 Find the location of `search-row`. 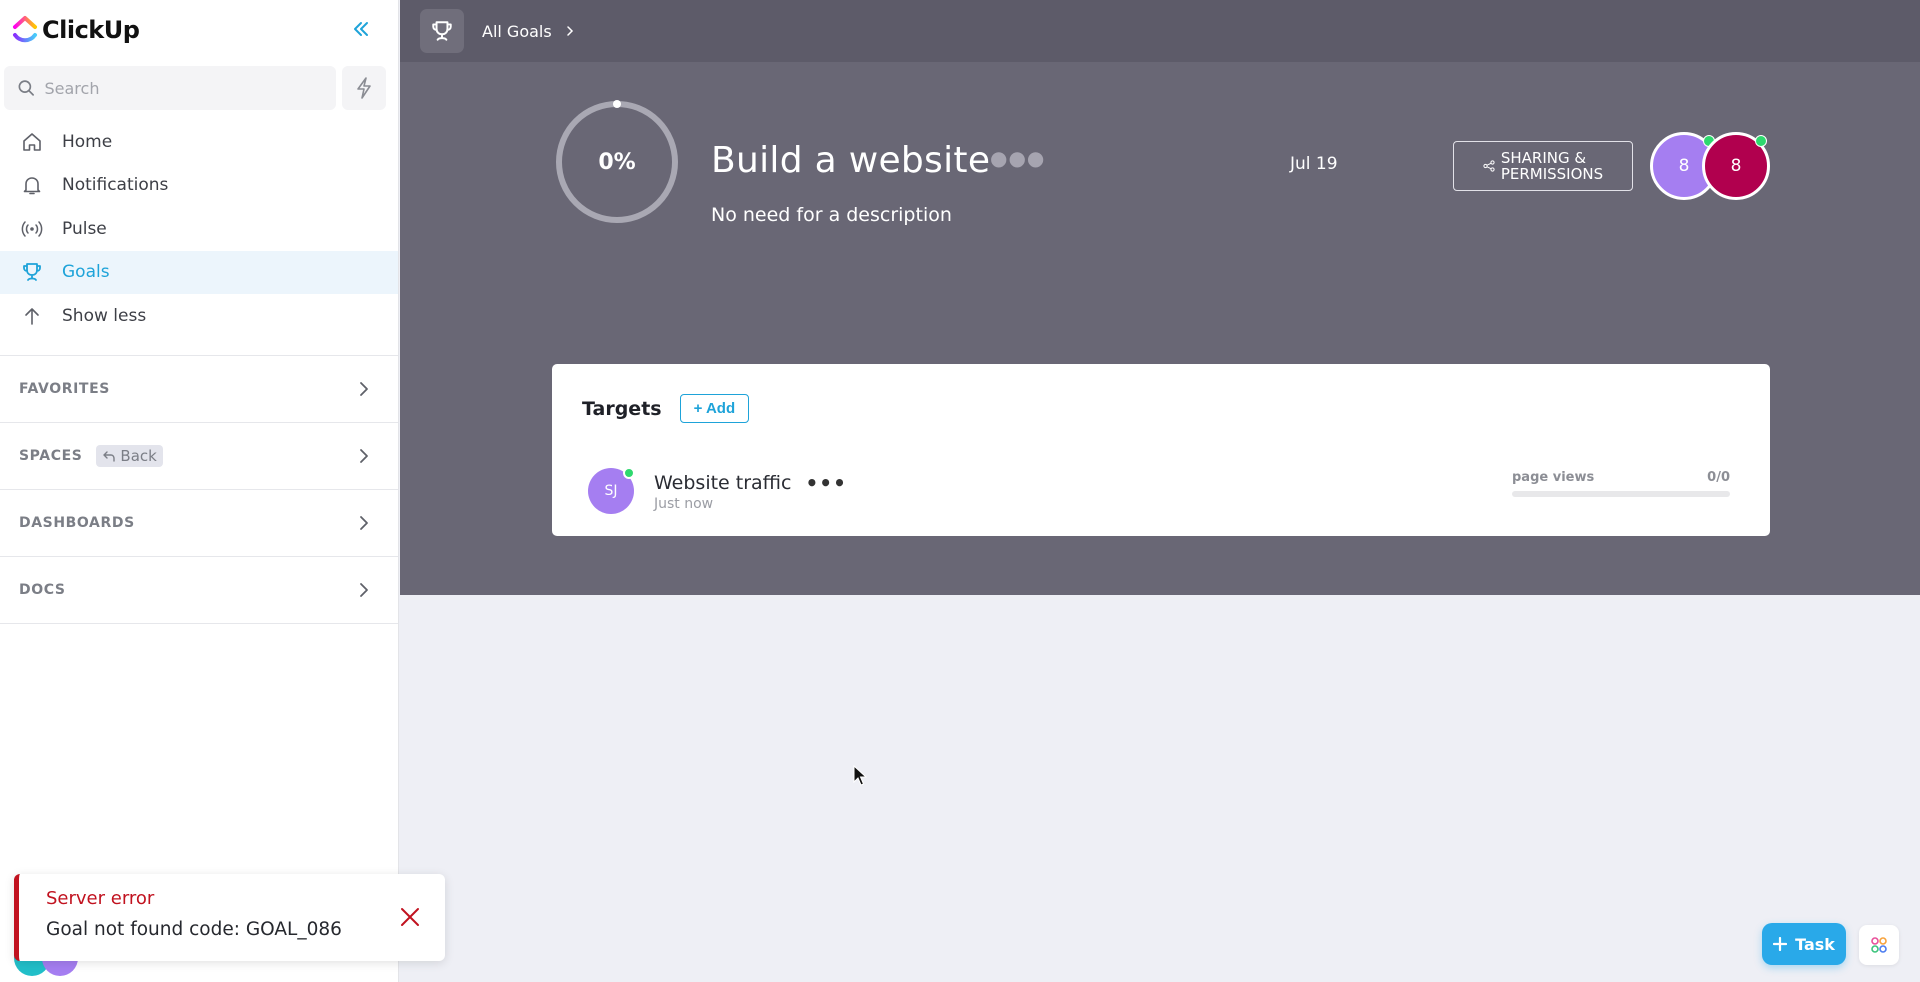

search-row is located at coordinates (199, 88).